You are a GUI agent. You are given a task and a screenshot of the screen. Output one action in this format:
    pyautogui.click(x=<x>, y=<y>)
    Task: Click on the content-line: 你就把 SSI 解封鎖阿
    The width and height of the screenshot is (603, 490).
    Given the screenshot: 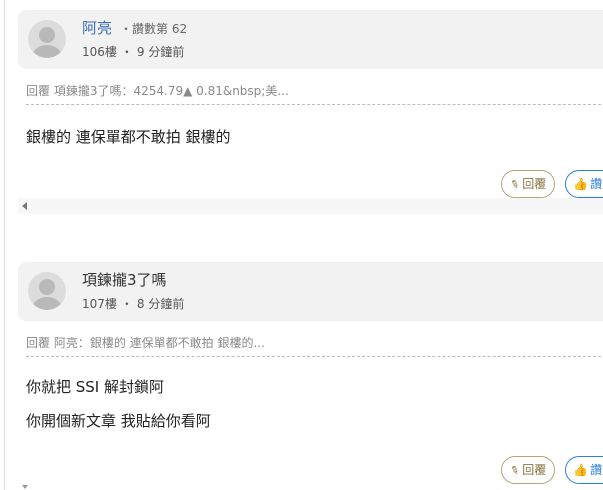 What is the action you would take?
    pyautogui.click(x=95, y=387)
    